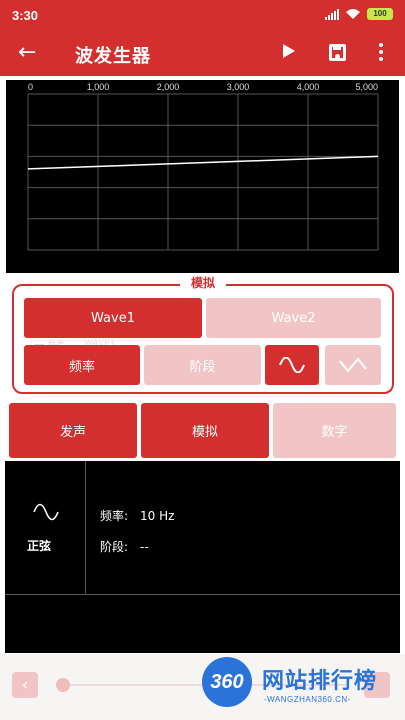  What do you see at coordinates (202, 365) in the screenshot?
I see `phase-button: 阶段` at bounding box center [202, 365].